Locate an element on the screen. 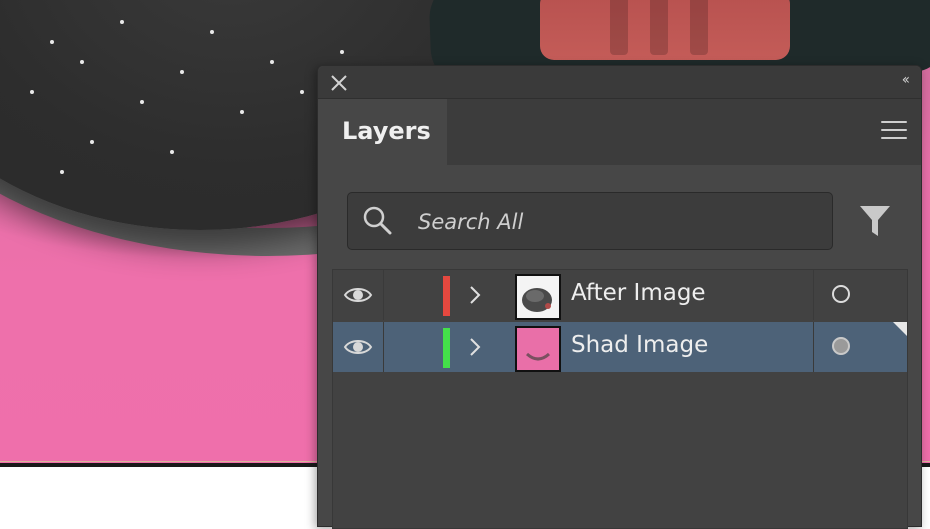  close-icon is located at coordinates (339, 83).